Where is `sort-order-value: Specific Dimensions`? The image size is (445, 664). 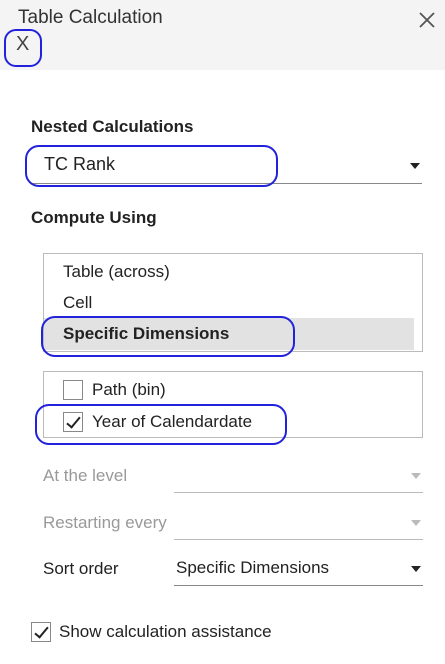
sort-order-value: Specific Dimensions is located at coordinates (253, 567).